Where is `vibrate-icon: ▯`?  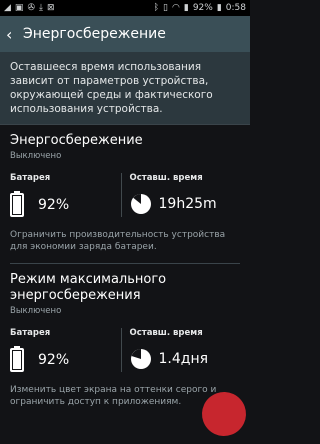
vibrate-icon: ▯ is located at coordinates (165, 7).